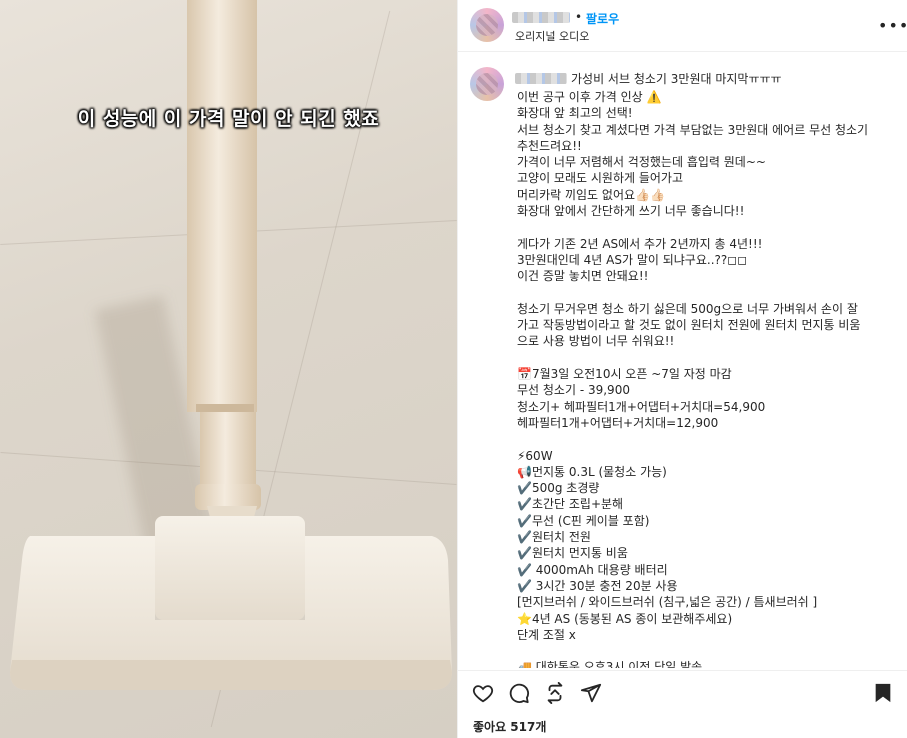 The height and width of the screenshot is (738, 907). I want to click on caption-line: 단계 조절 x, so click(546, 634).